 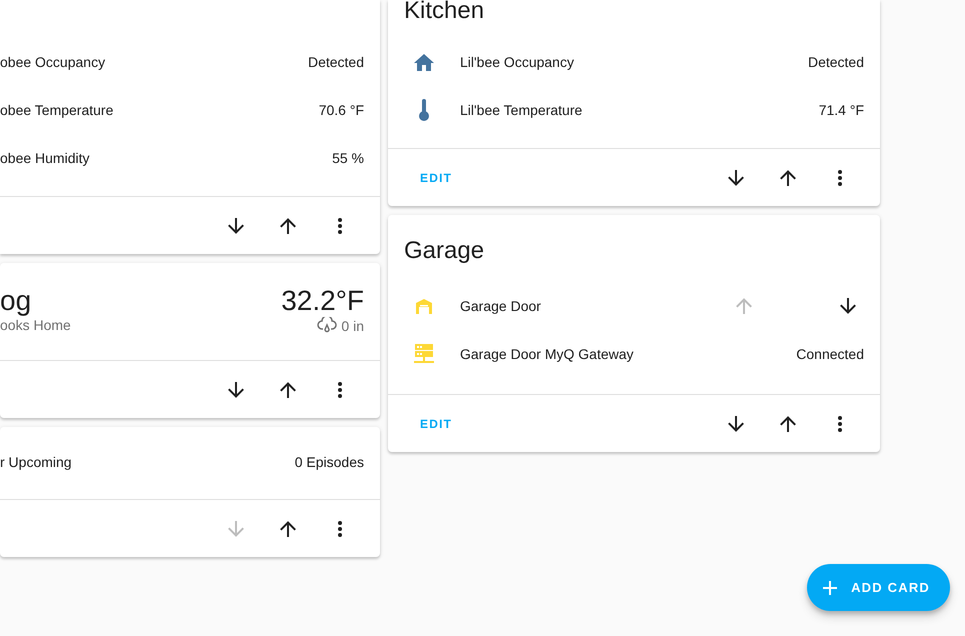 I want to click on entity-state: 71.4 °F, so click(x=841, y=110).